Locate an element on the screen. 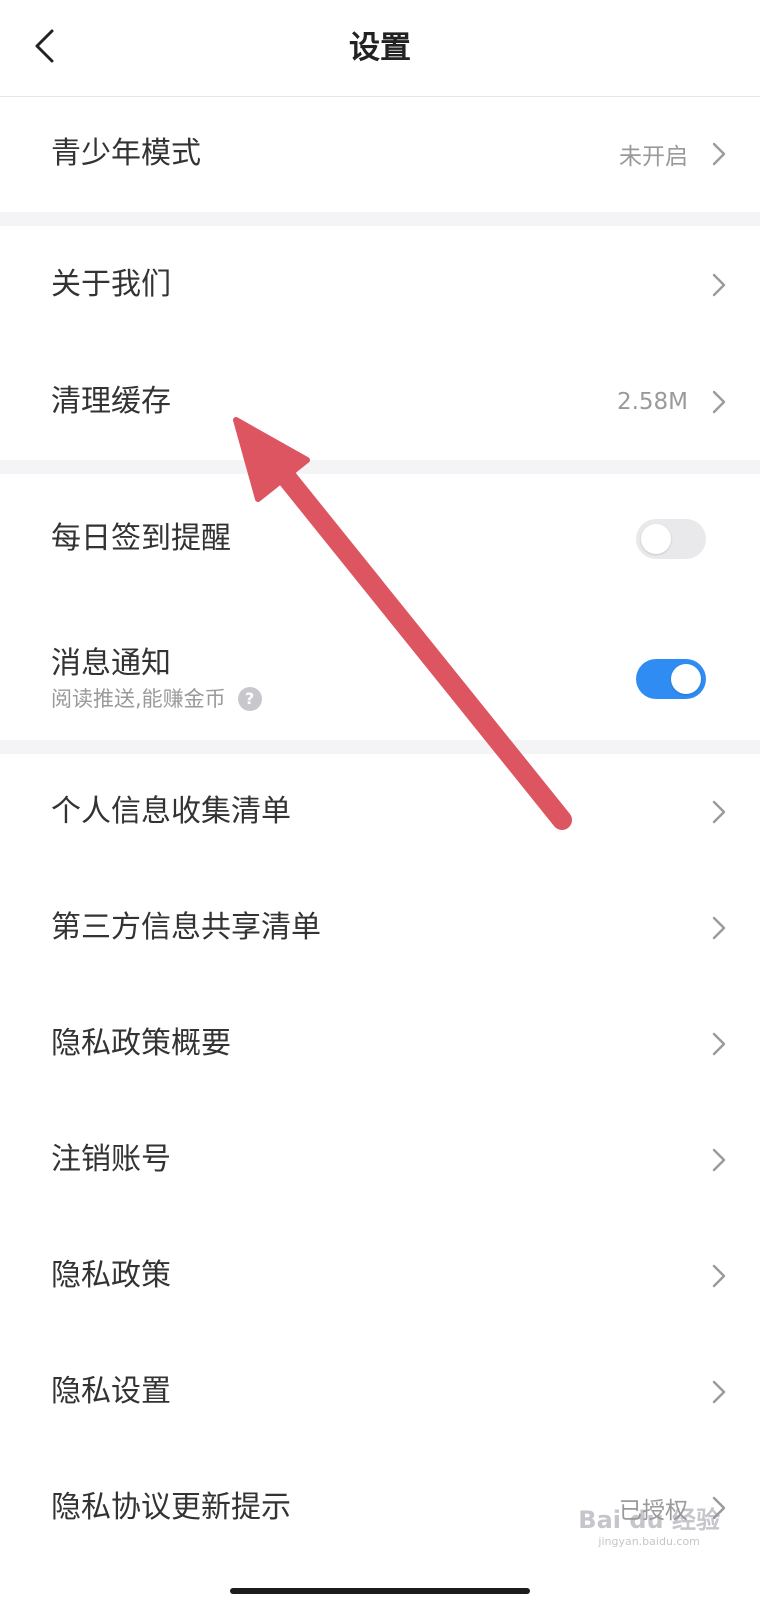 The image size is (760, 1600). row-right: 2.58M is located at coordinates (671, 402).